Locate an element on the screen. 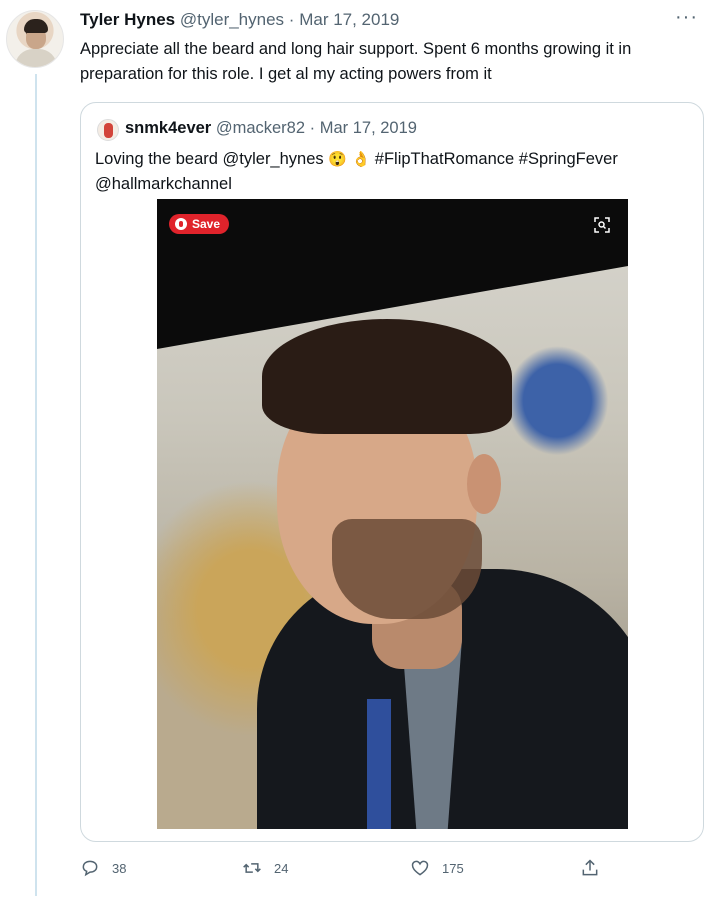 The width and height of the screenshot is (720, 899). quote-author-avatar is located at coordinates (108, 130).